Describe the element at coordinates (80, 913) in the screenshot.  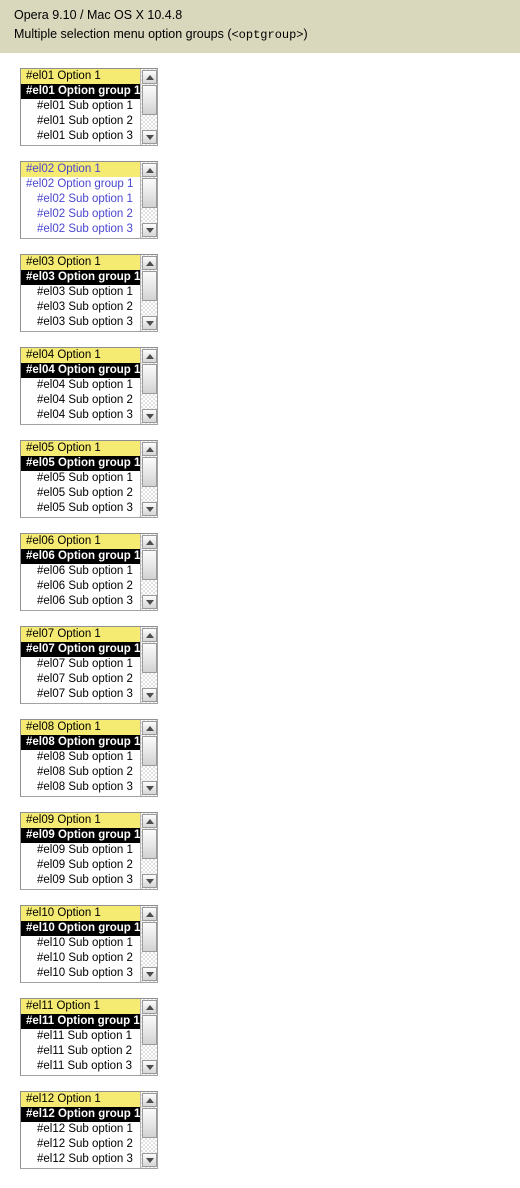
I see `option-item: #el10 Option 1` at that location.